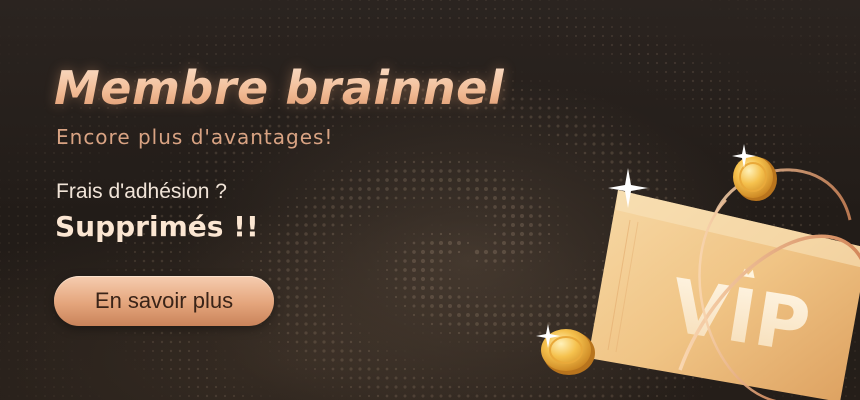 This screenshot has width=860, height=400. Describe the element at coordinates (755, 178) in the screenshot. I see `gold-coin-icon` at that location.